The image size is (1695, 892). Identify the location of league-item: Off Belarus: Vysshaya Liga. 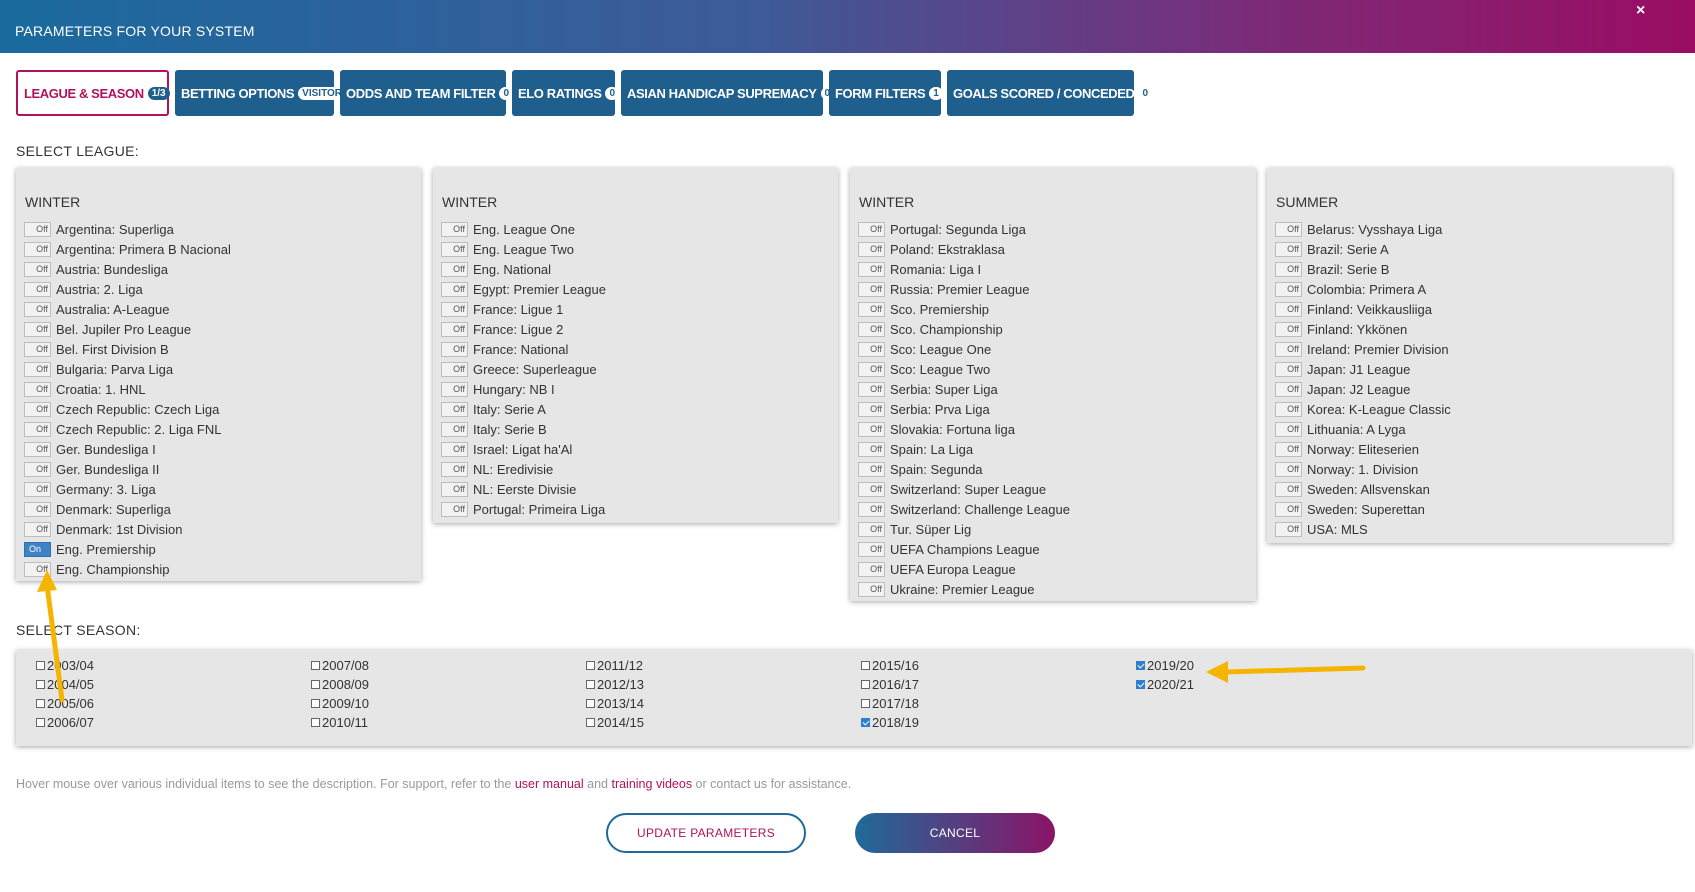
(1363, 229).